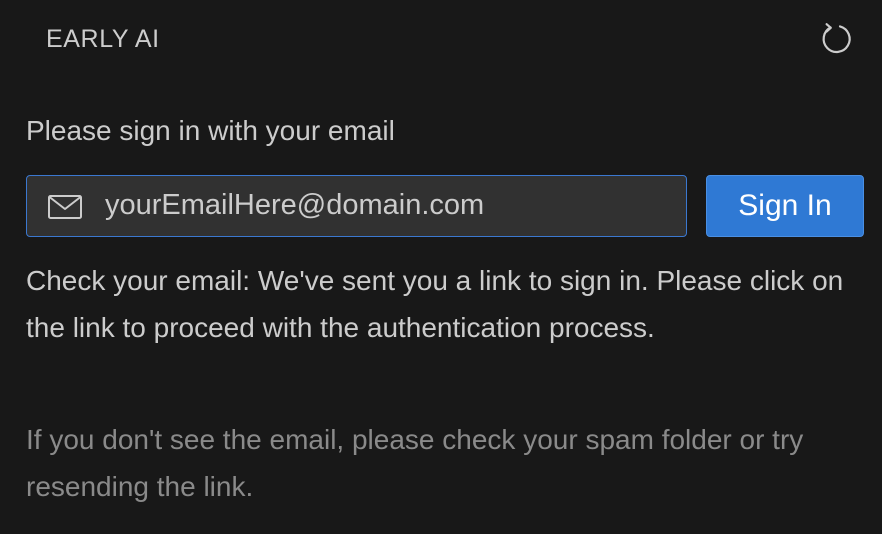 This screenshot has height=534, width=882. What do you see at coordinates (785, 206) in the screenshot?
I see `sign-in-button: Sign In` at bounding box center [785, 206].